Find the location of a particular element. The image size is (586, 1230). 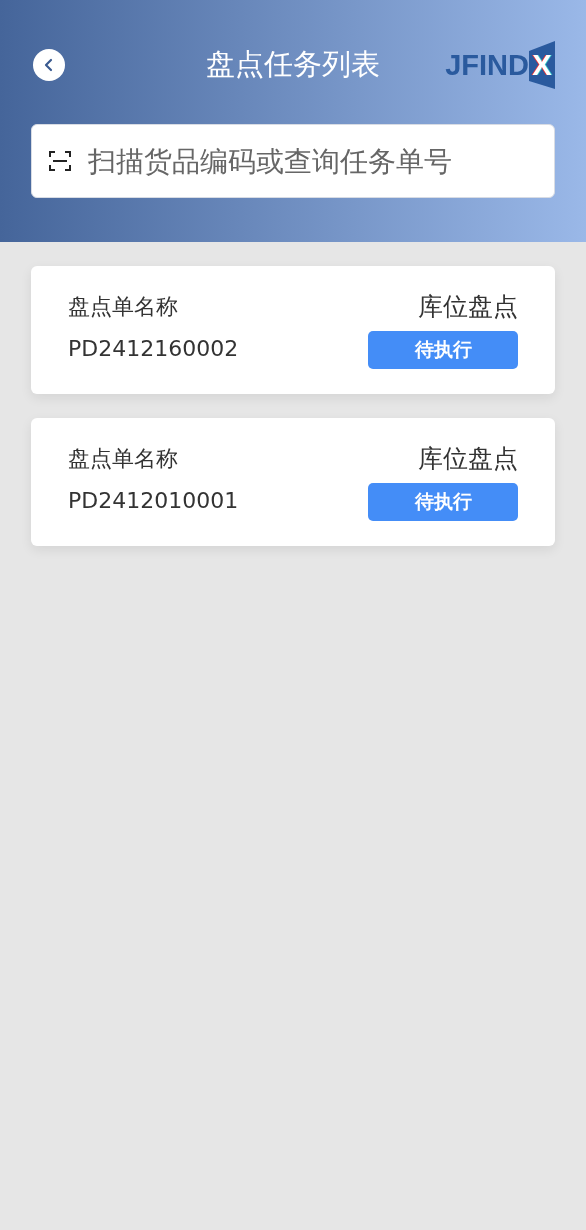

logo: JFINDX is located at coordinates (500, 65).